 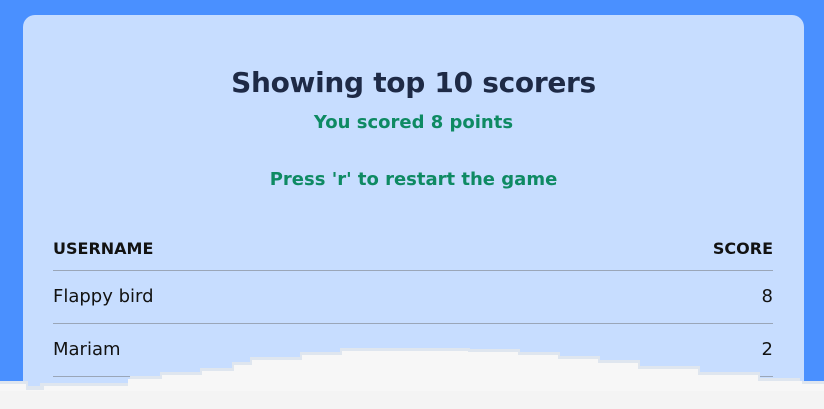 I want to click on restart-hint: Press 'r' to restart the game, so click(x=413, y=179).